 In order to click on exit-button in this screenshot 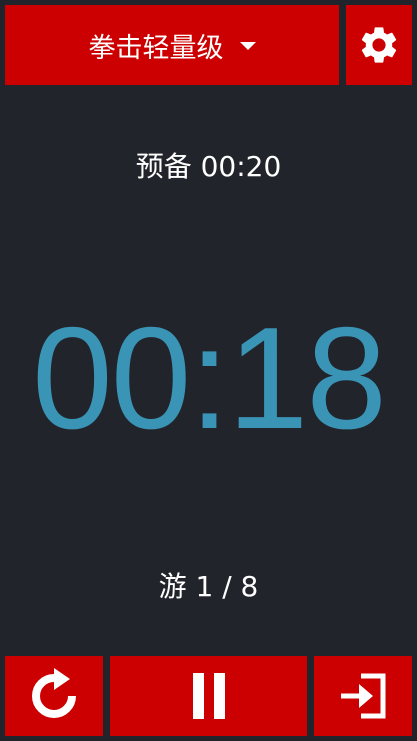, I will do `click(363, 696)`.